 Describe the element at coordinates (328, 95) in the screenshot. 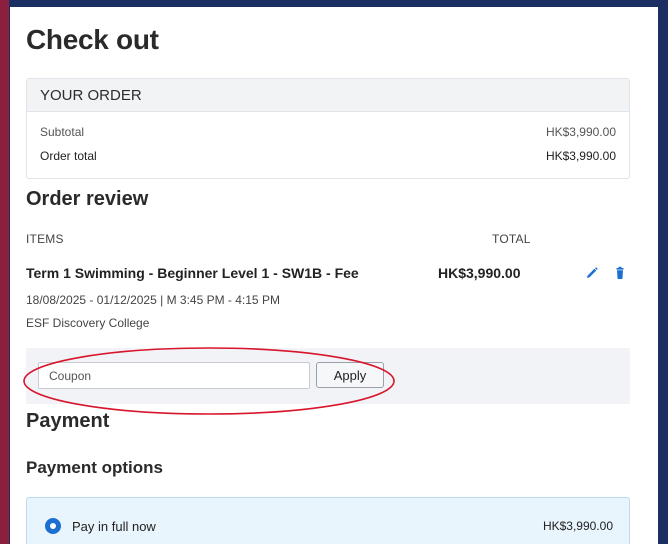

I see `order-summary-heading: YOUR ORDER` at that location.